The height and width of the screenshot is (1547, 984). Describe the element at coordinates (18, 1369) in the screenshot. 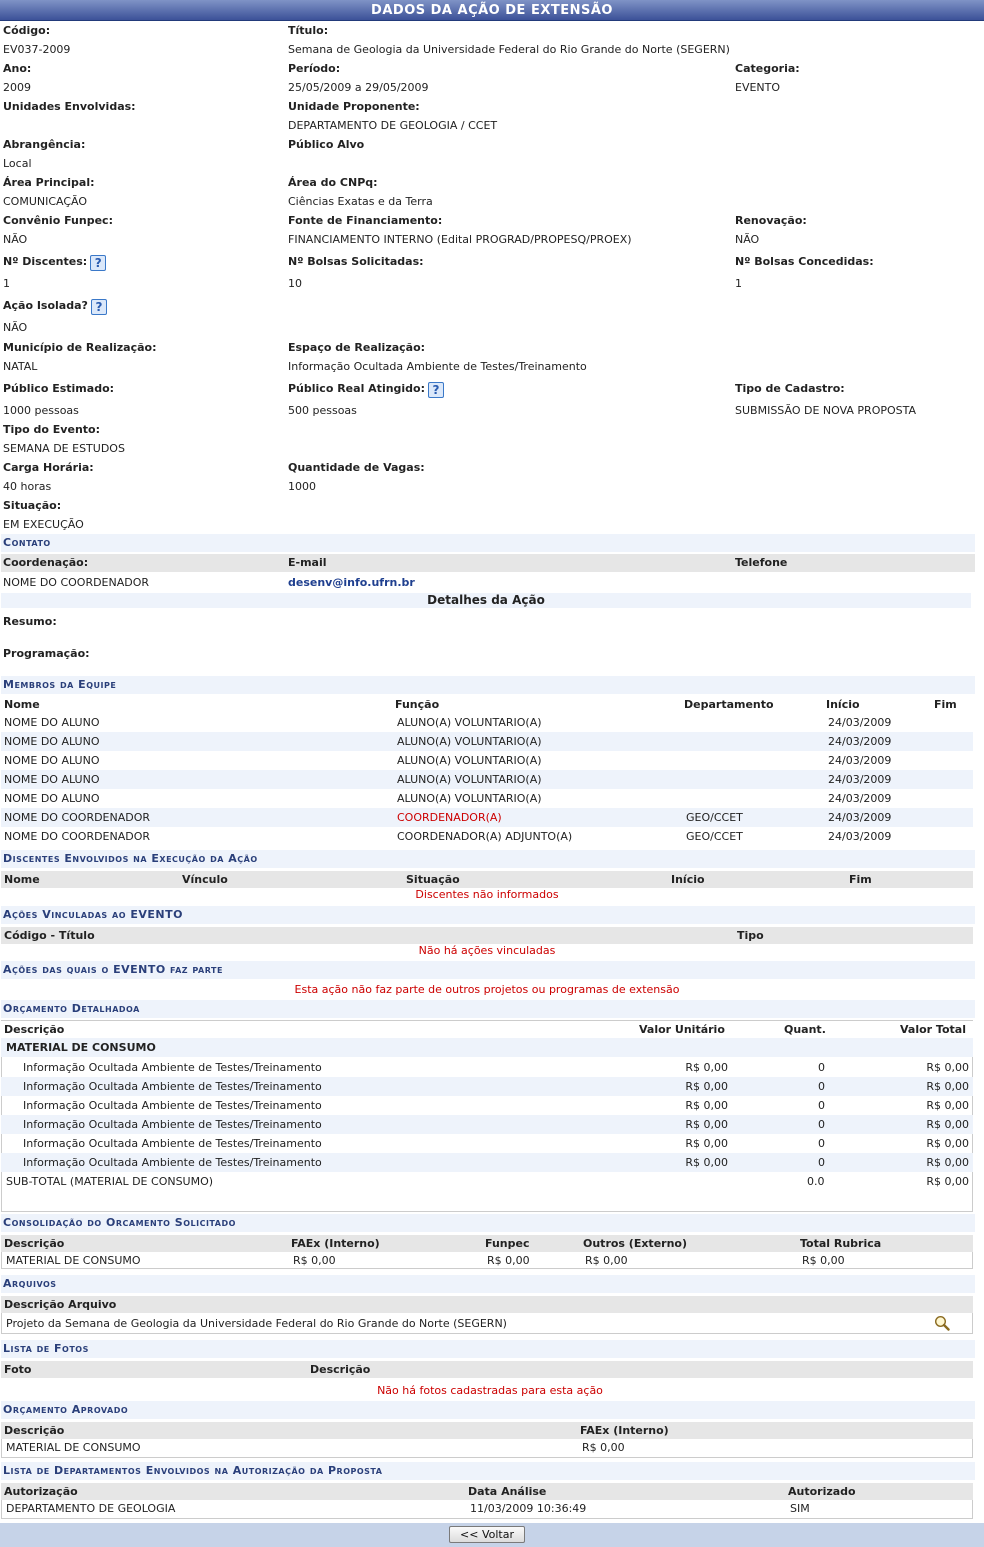

I see `col-foto: Foto` at that location.